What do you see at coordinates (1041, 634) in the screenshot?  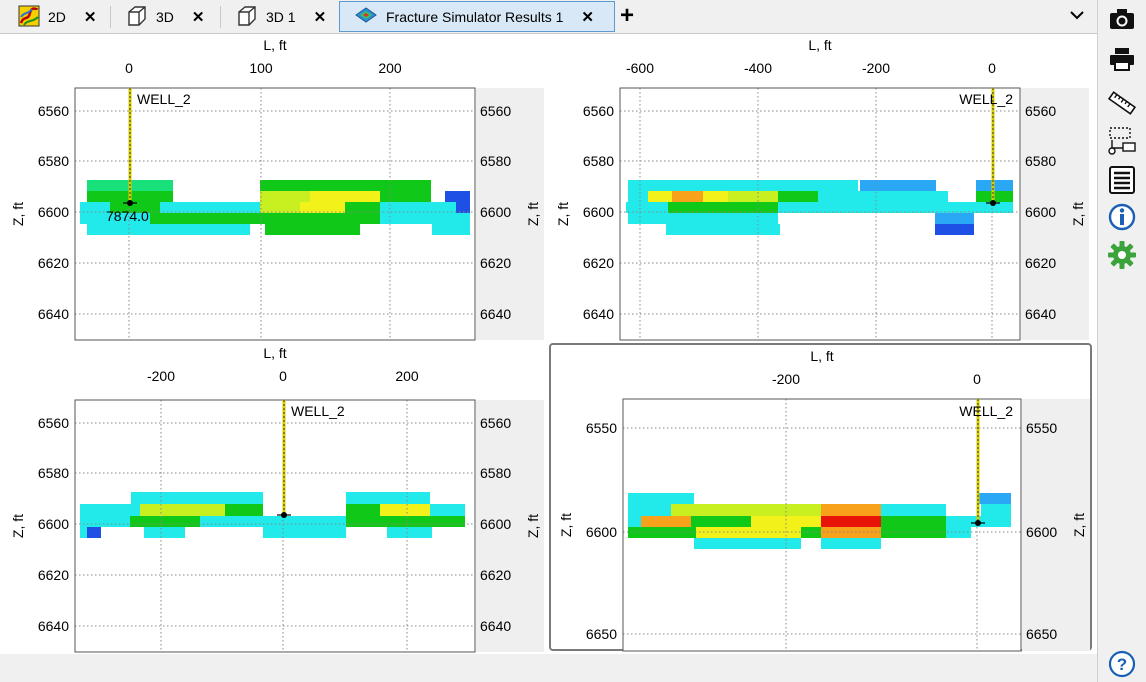 I see `y-tick-label-right: 6650` at bounding box center [1041, 634].